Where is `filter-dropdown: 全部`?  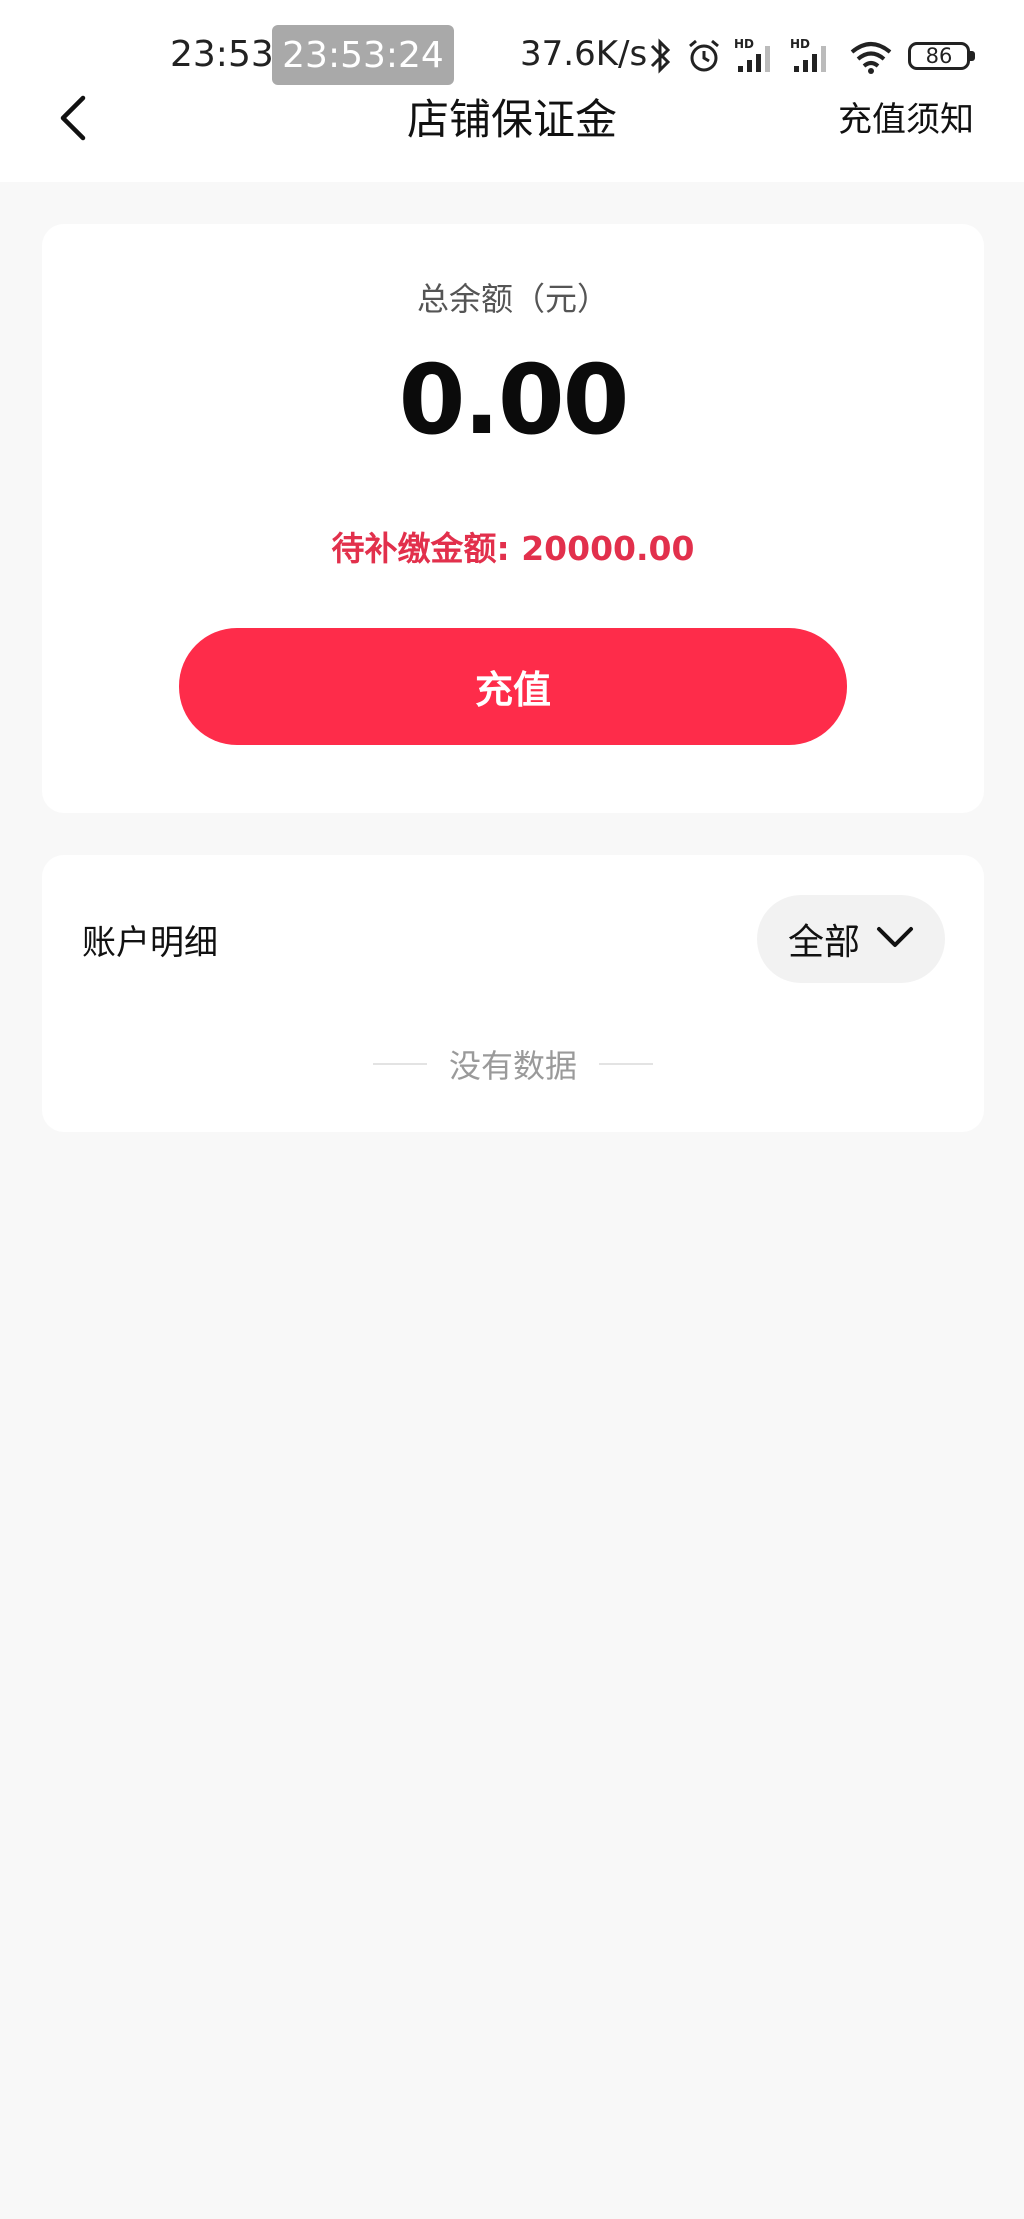 filter-dropdown: 全部 is located at coordinates (851, 939).